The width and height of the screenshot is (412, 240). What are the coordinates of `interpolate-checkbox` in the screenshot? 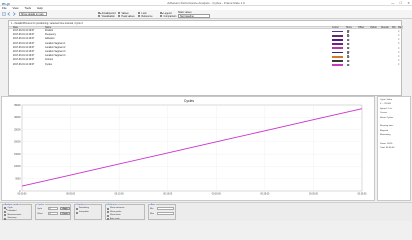 It's located at (77, 212).